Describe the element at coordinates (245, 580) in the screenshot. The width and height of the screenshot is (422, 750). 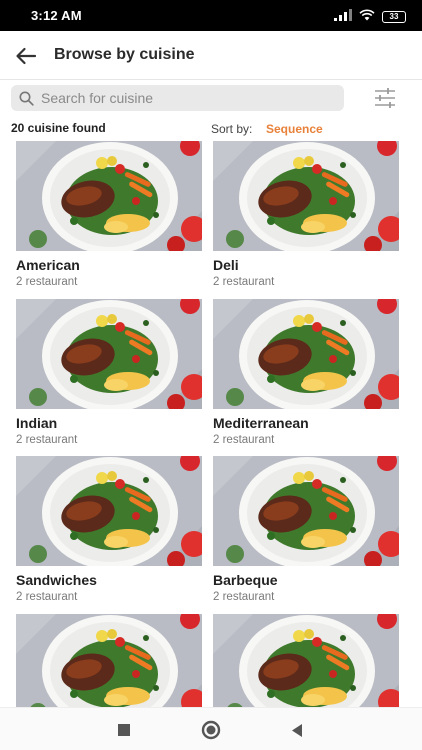
I see `cuisine-name: Barbeque` at that location.